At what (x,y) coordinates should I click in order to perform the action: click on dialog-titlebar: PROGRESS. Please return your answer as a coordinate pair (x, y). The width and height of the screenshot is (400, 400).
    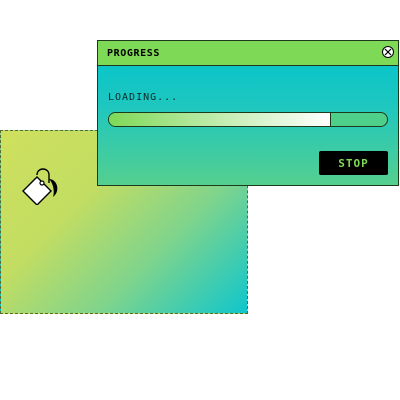
    Looking at the image, I should click on (248, 53).